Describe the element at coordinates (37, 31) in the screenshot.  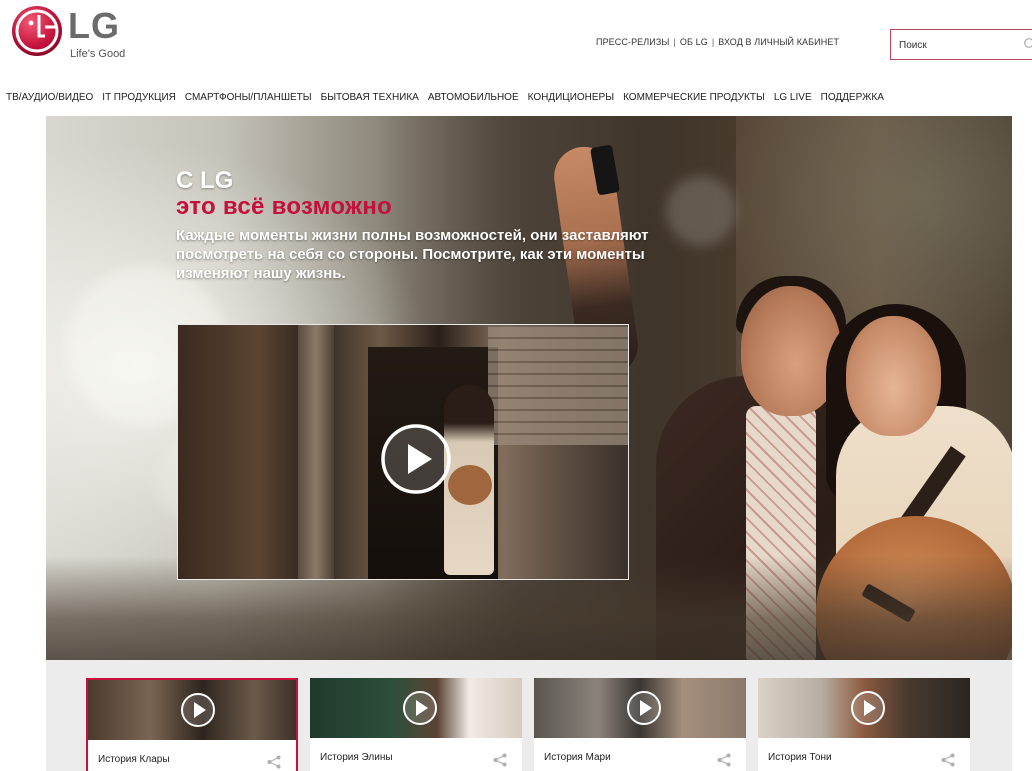
I see `lg-face-logo-icon` at that location.